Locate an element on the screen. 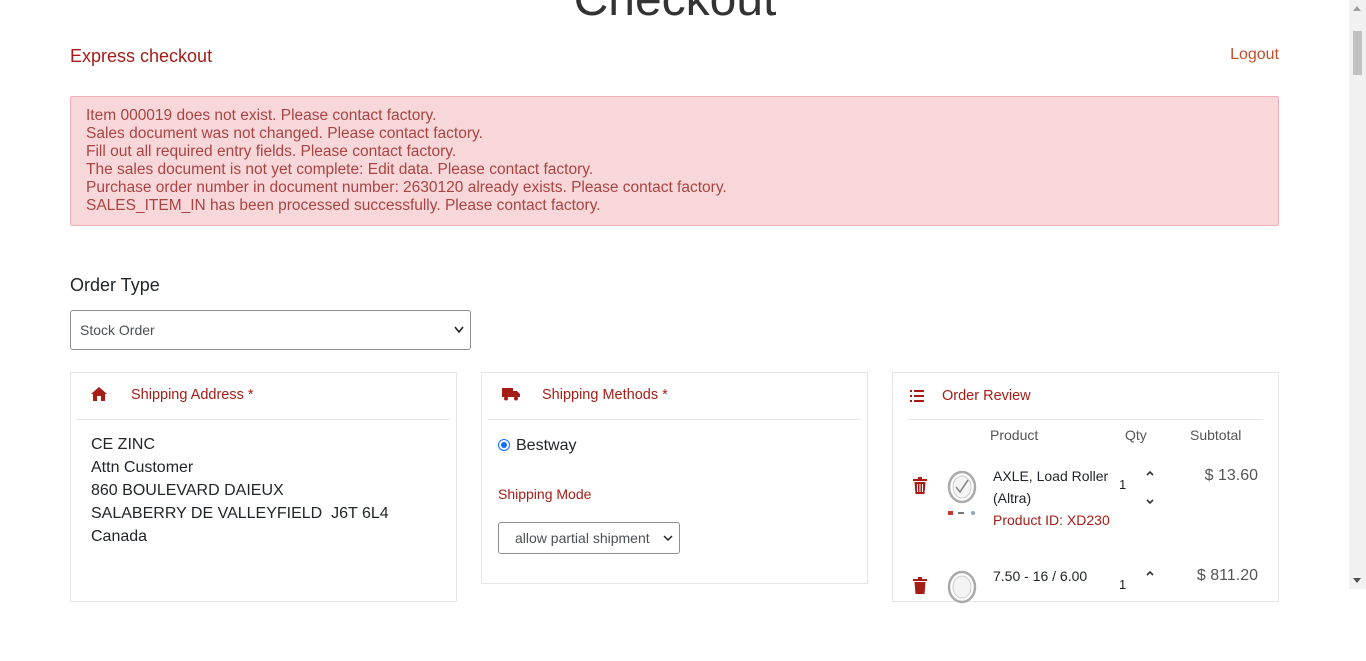 Image resolution: width=1366 pixels, height=661 pixels. list-item: 7.50 - 16 / 6.00 1 $ 811.20 is located at coordinates (1085, 611).